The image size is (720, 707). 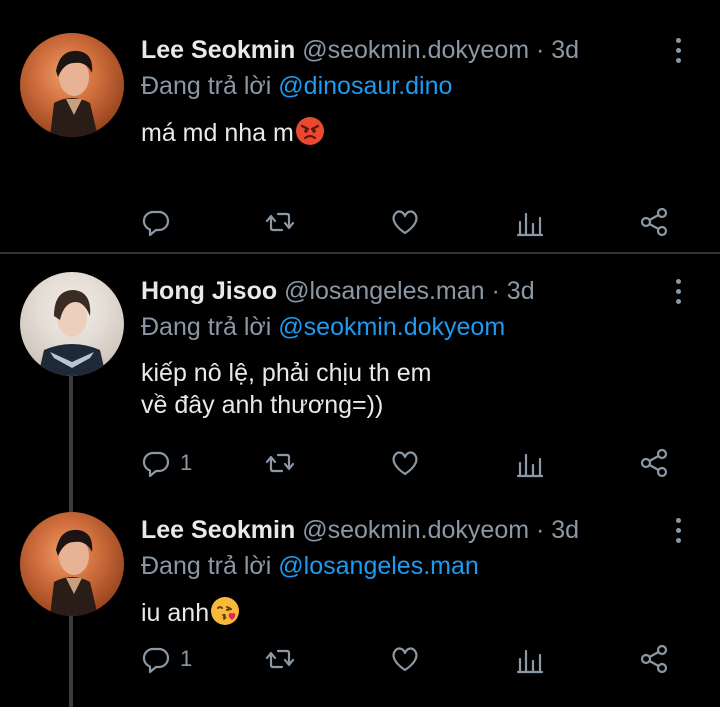 I want to click on tweet-text: iu anh, so click(x=190, y=612).